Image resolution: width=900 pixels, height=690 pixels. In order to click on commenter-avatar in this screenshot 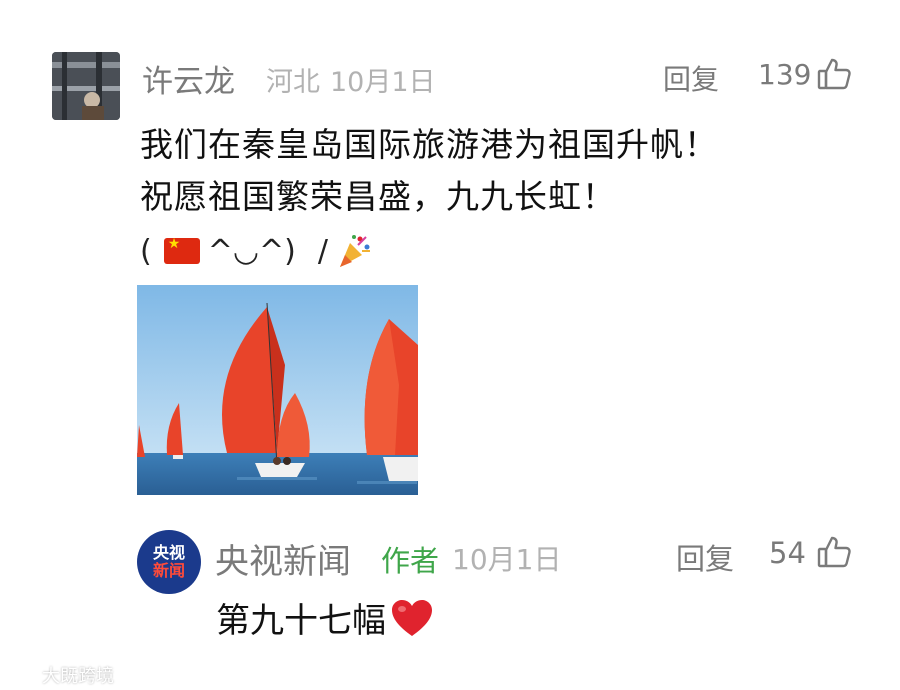, I will do `click(86, 86)`.